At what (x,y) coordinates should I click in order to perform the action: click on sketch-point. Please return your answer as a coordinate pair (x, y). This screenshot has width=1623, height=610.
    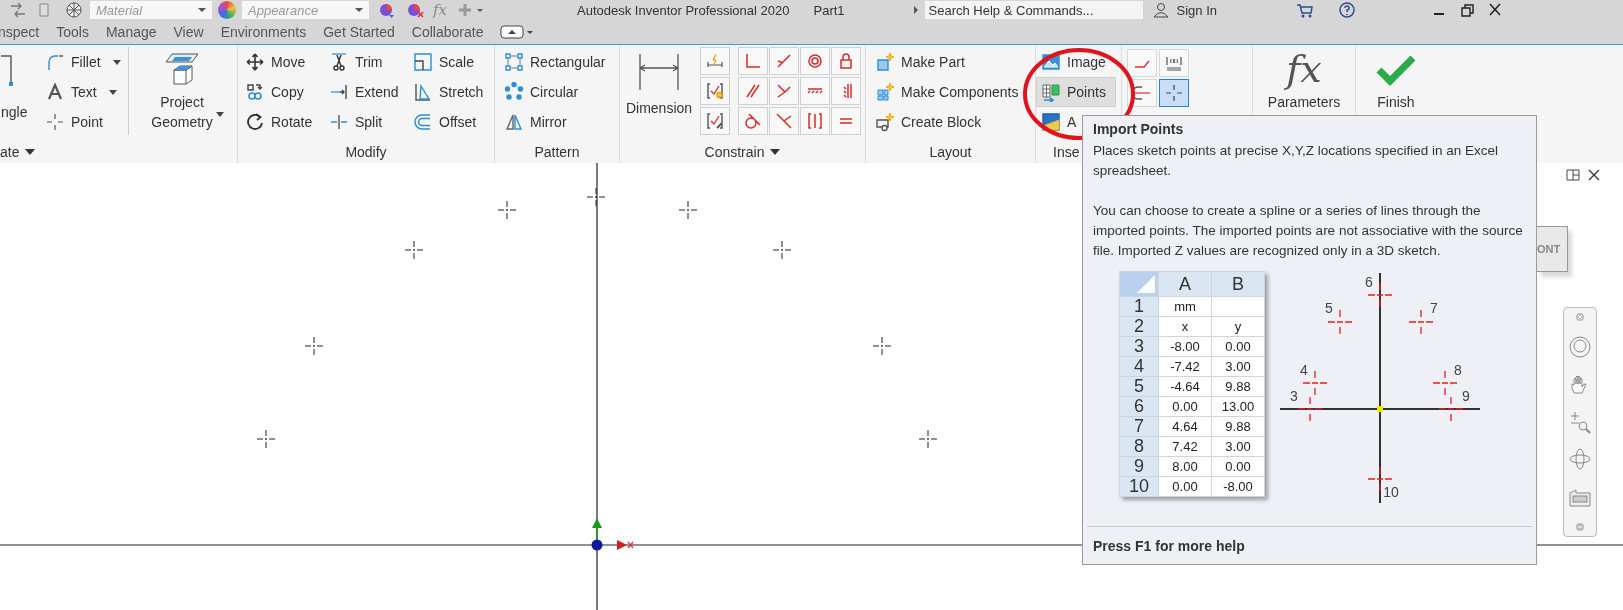
    Looking at the image, I should click on (596, 197).